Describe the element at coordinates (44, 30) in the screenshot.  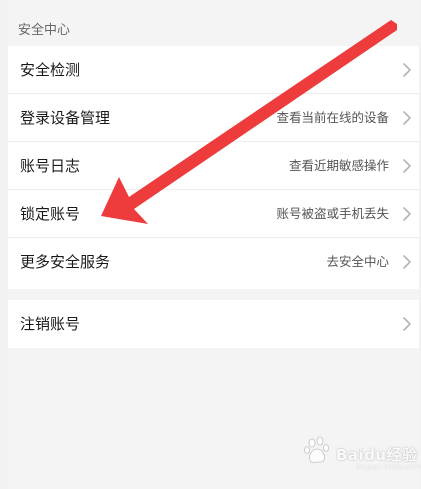
I see `section-header: 安全中心` at that location.